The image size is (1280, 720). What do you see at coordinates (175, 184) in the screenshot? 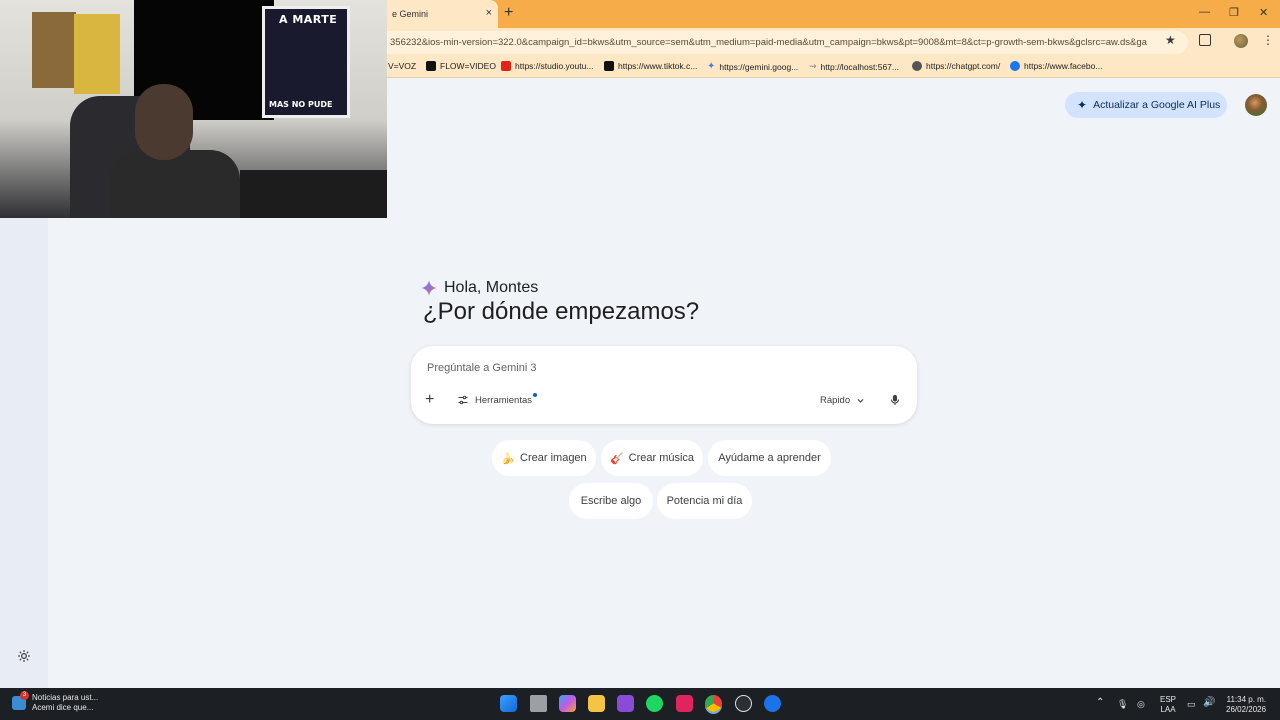
I see `person-shape` at bounding box center [175, 184].